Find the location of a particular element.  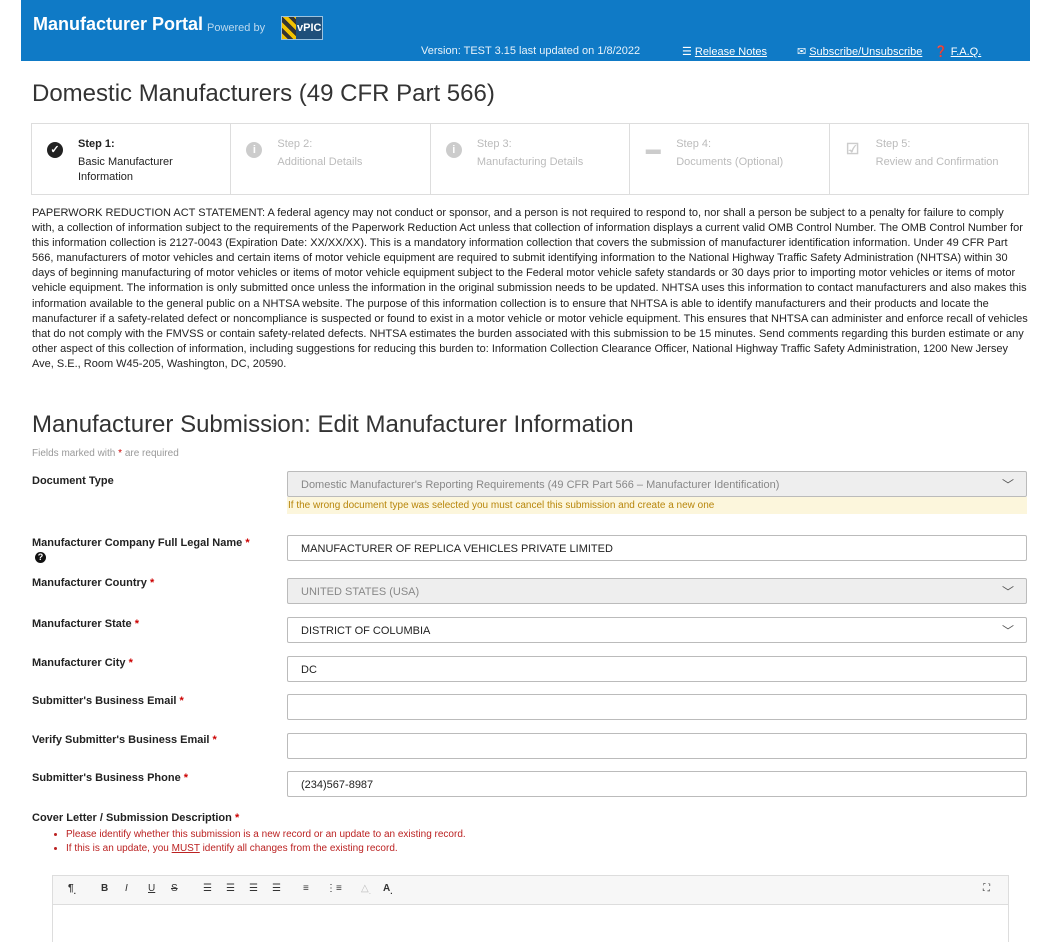

step-4: ▬ Step 4: Documents (Optional) is located at coordinates (730, 159).